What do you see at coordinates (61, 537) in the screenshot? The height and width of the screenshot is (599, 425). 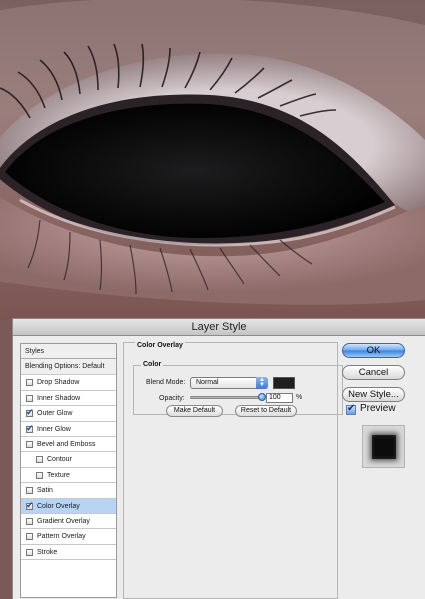 I see `styles-list-label: Pattern Overlay` at bounding box center [61, 537].